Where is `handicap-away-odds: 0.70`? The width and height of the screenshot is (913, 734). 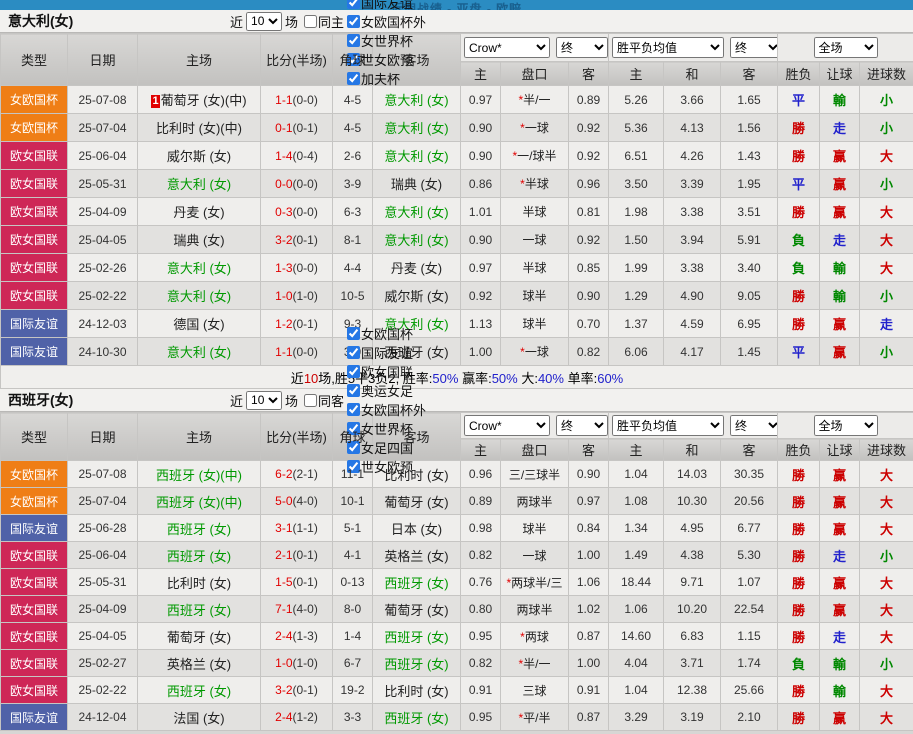 handicap-away-odds: 0.70 is located at coordinates (588, 323).